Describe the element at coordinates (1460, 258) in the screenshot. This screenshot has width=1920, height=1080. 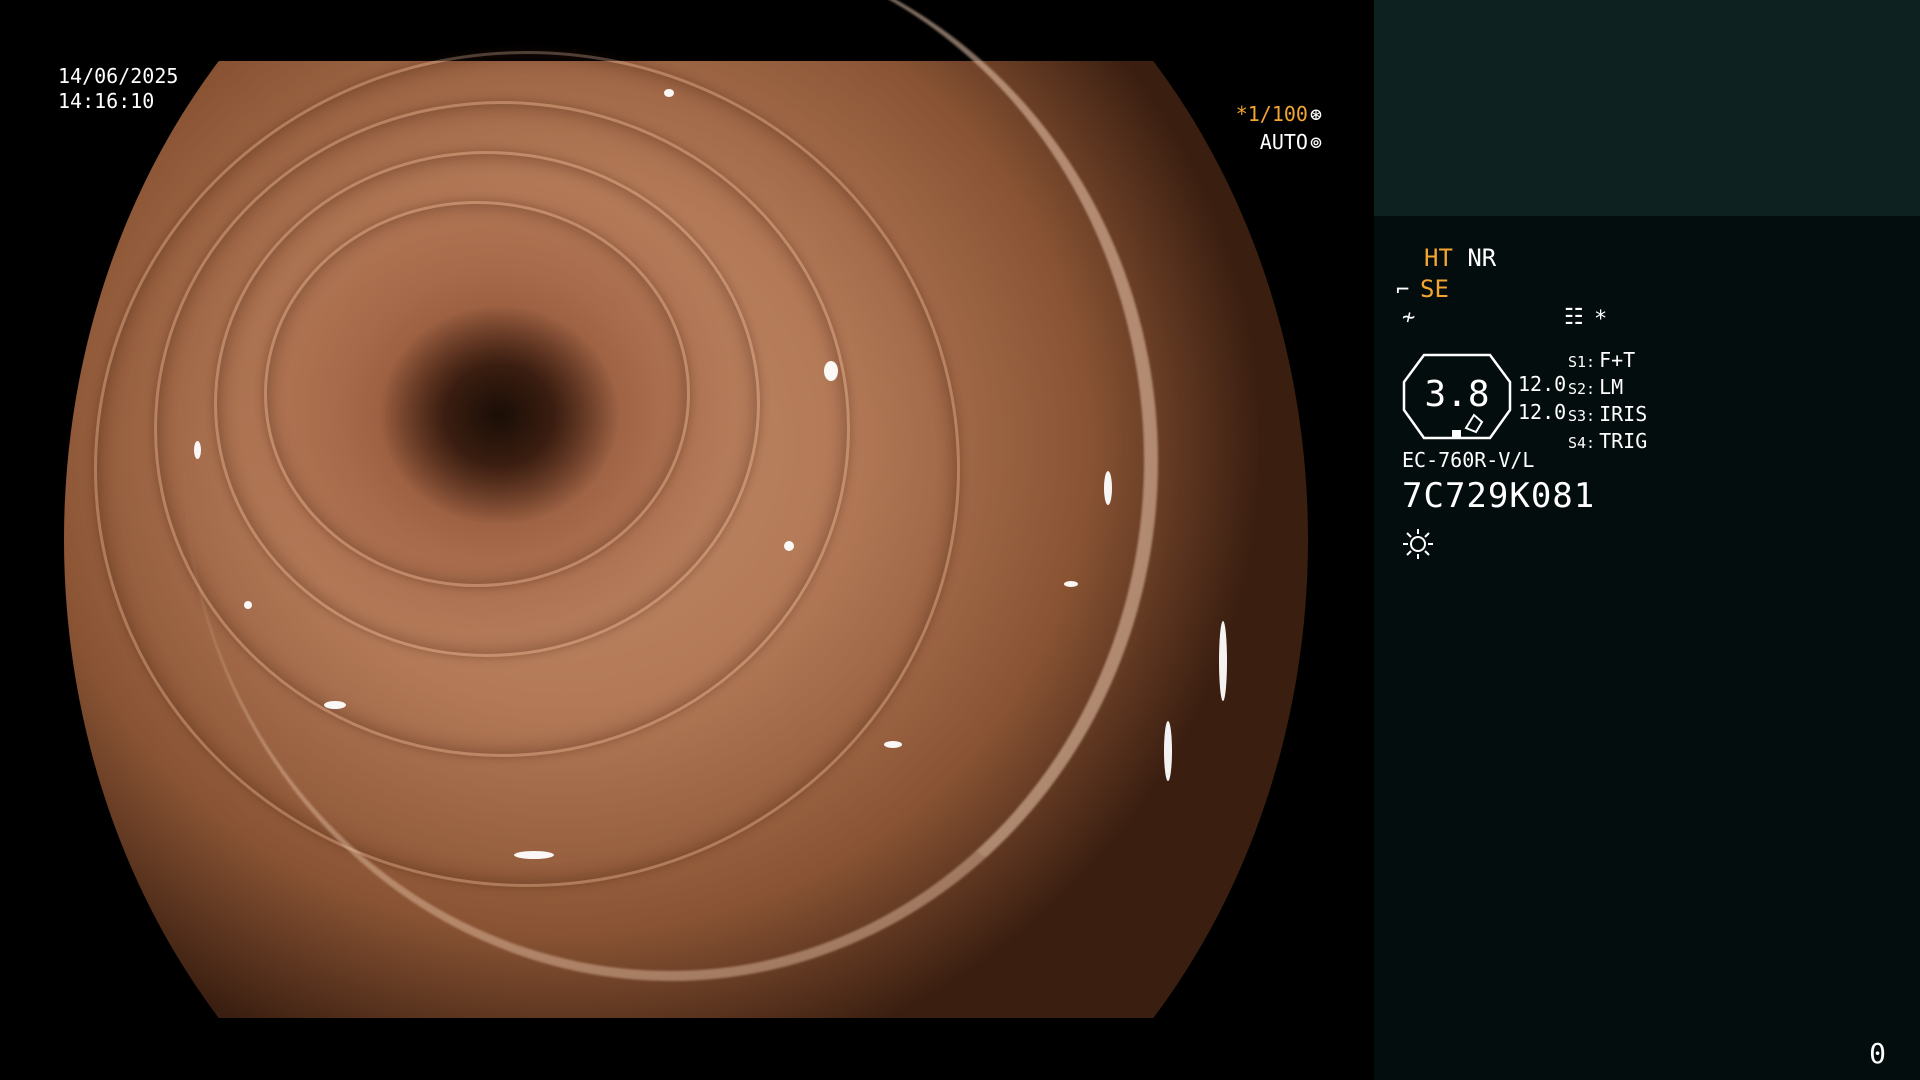
I see `mode-line-ht-nr: HT NR` at that location.